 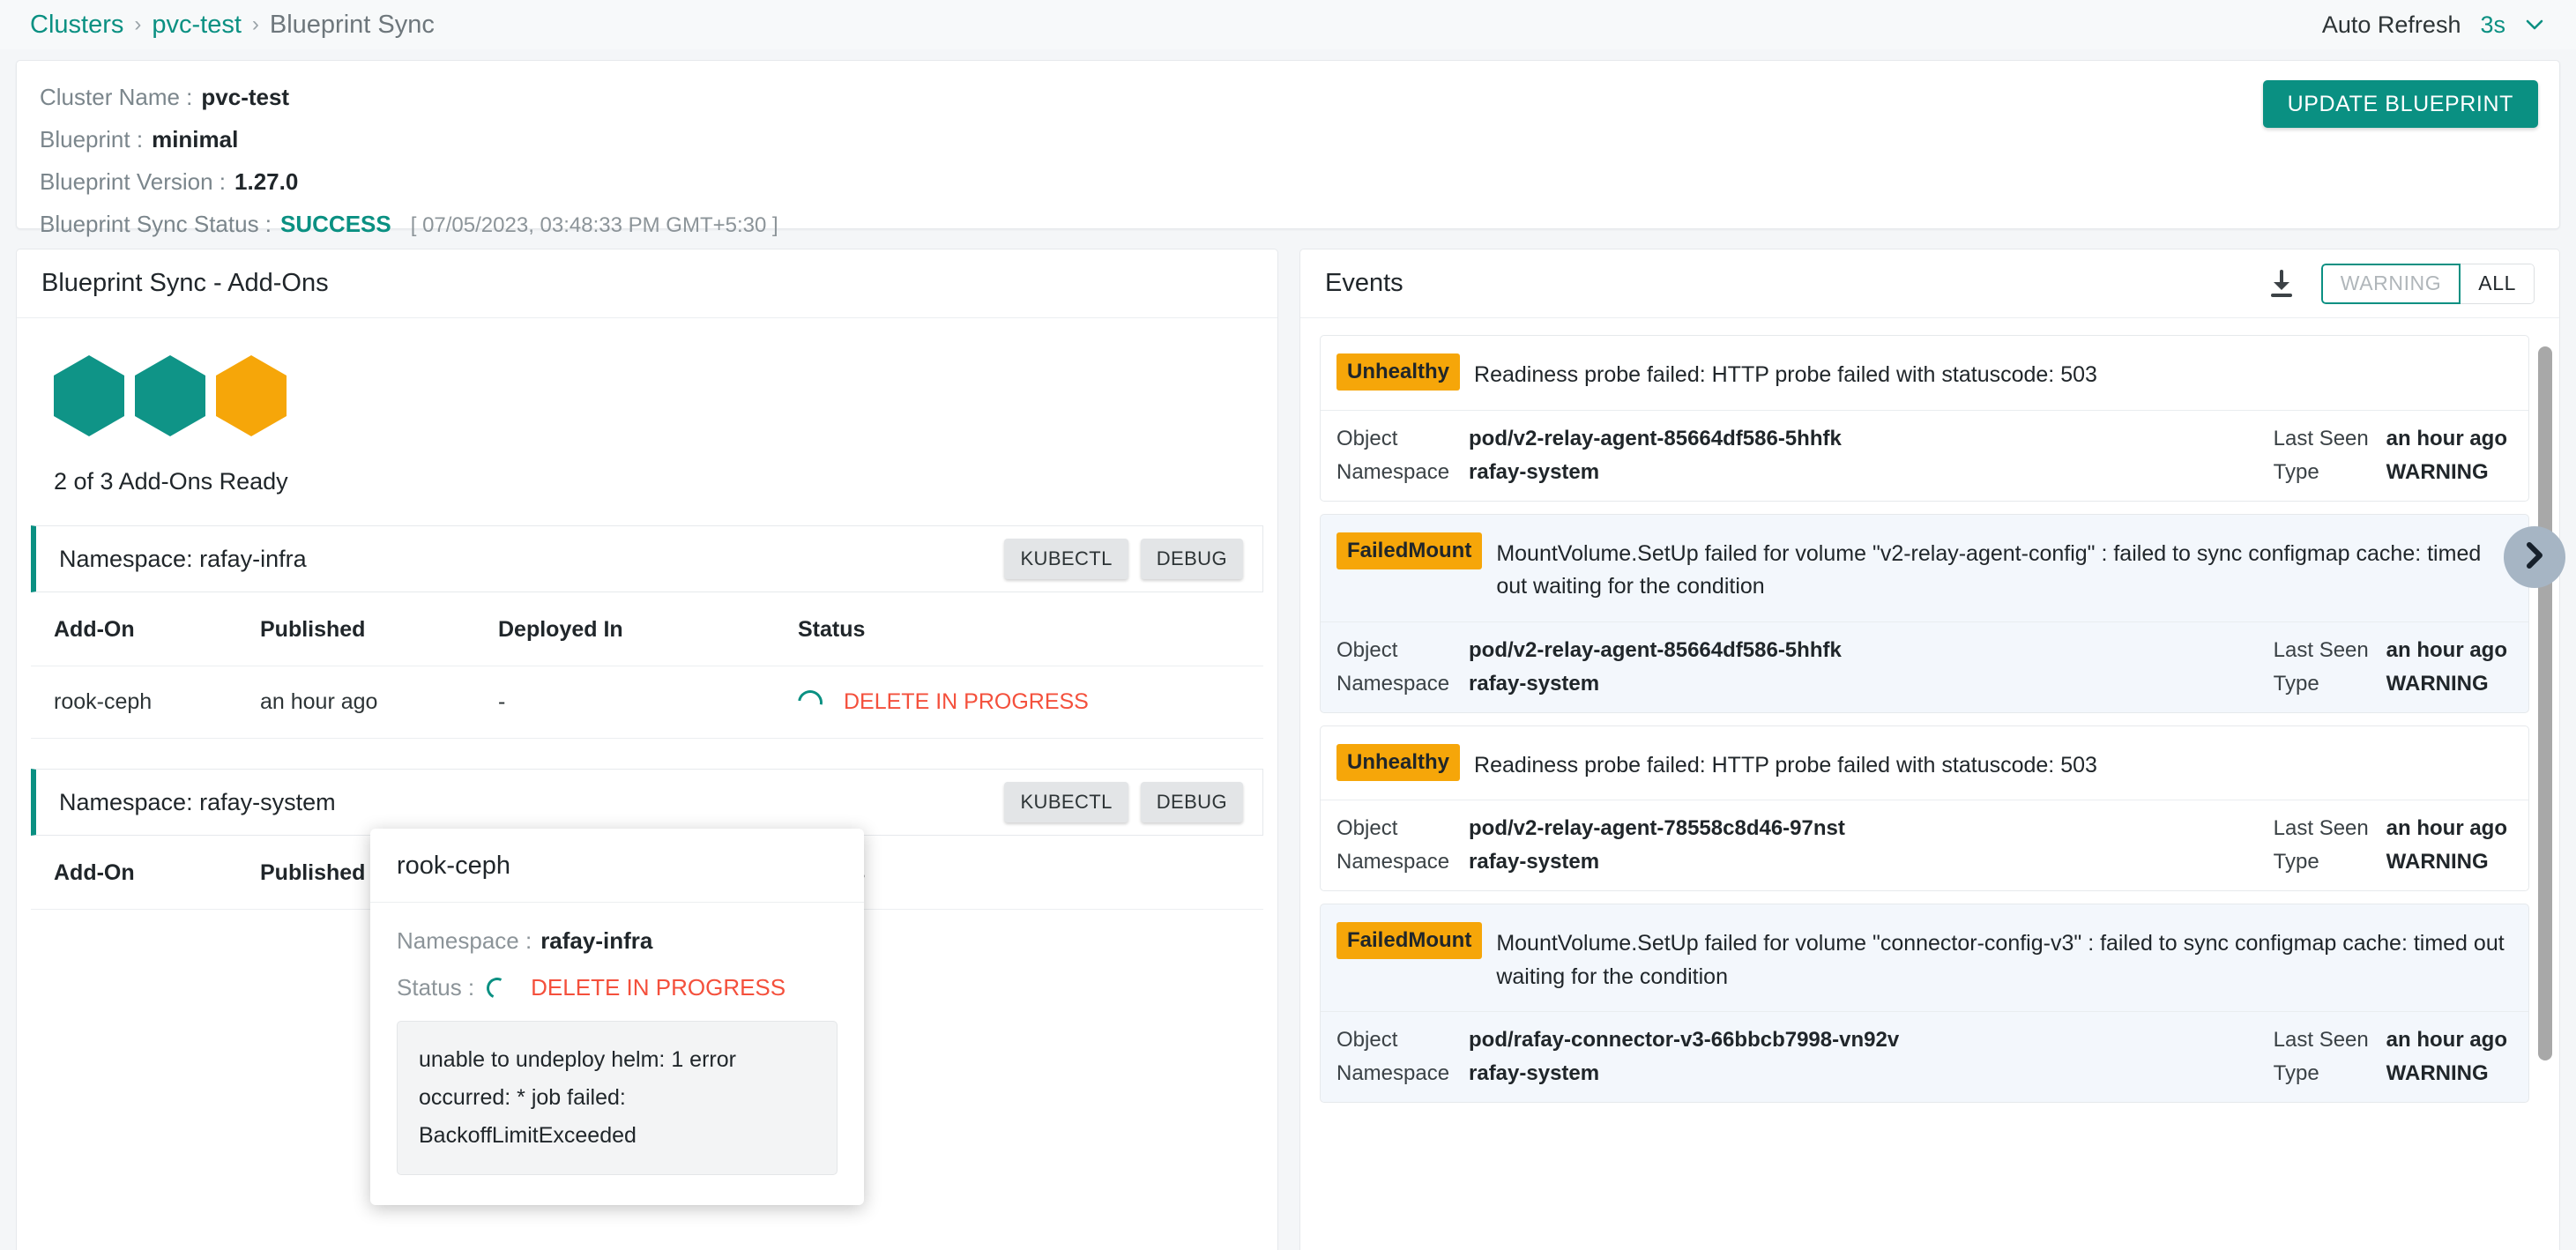 What do you see at coordinates (197, 25) in the screenshot?
I see `breadcrumb-item-pvc-test: pvc-test` at bounding box center [197, 25].